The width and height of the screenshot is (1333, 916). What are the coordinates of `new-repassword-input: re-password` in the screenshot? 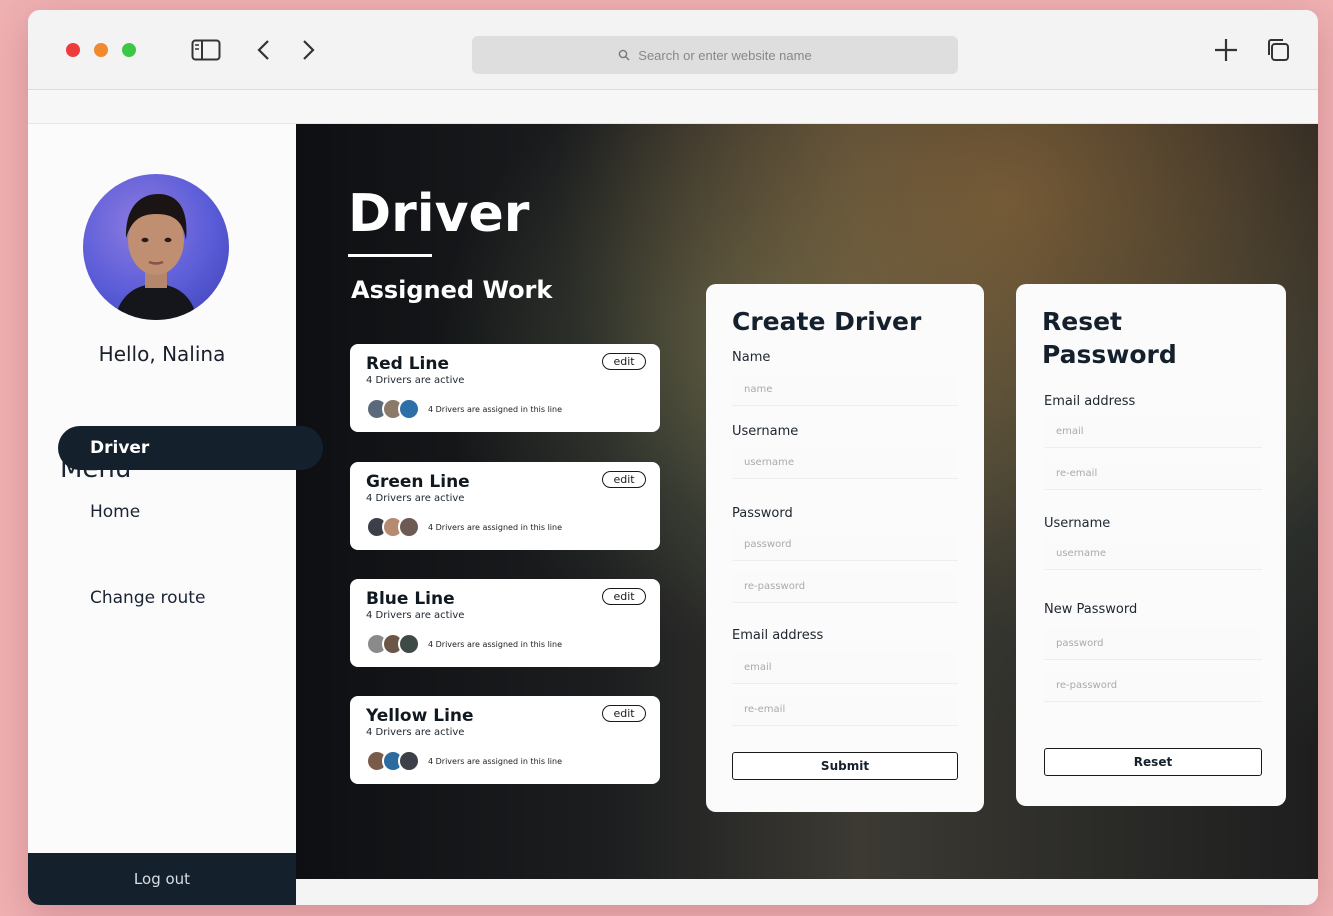 It's located at (1153, 686).